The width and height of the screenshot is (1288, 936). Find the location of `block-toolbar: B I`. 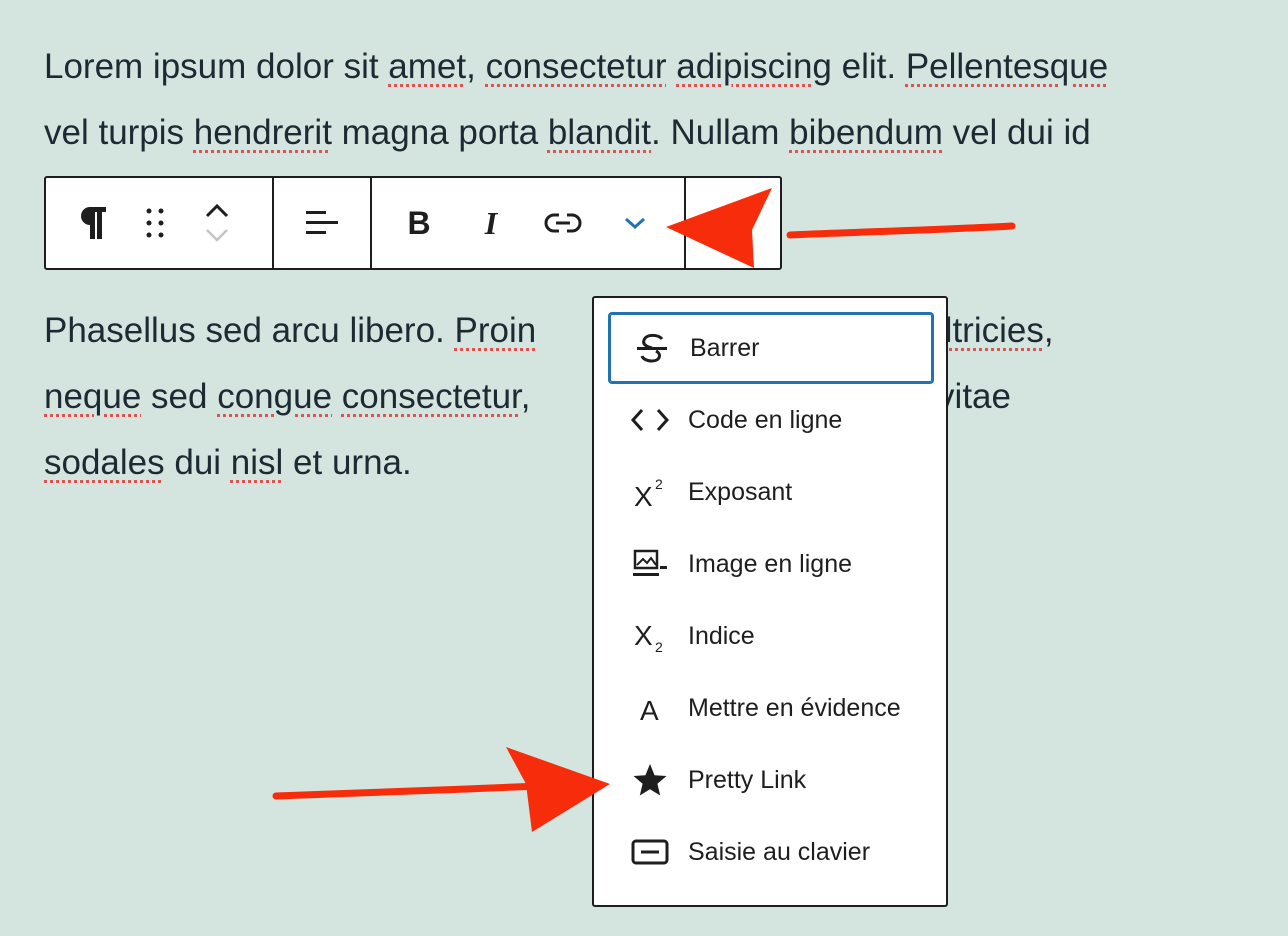

block-toolbar: B I is located at coordinates (413, 223).